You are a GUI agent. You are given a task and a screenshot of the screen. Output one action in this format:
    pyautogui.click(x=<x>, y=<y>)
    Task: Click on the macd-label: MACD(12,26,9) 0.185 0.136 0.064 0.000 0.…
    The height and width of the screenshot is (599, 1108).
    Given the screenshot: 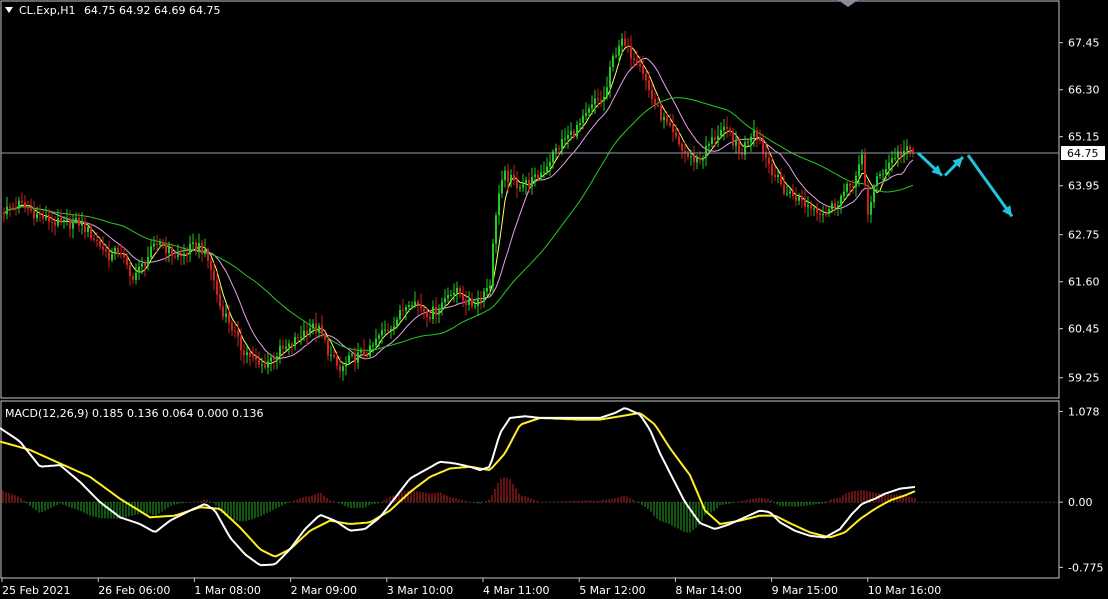 What is the action you would take?
    pyautogui.click(x=134, y=413)
    